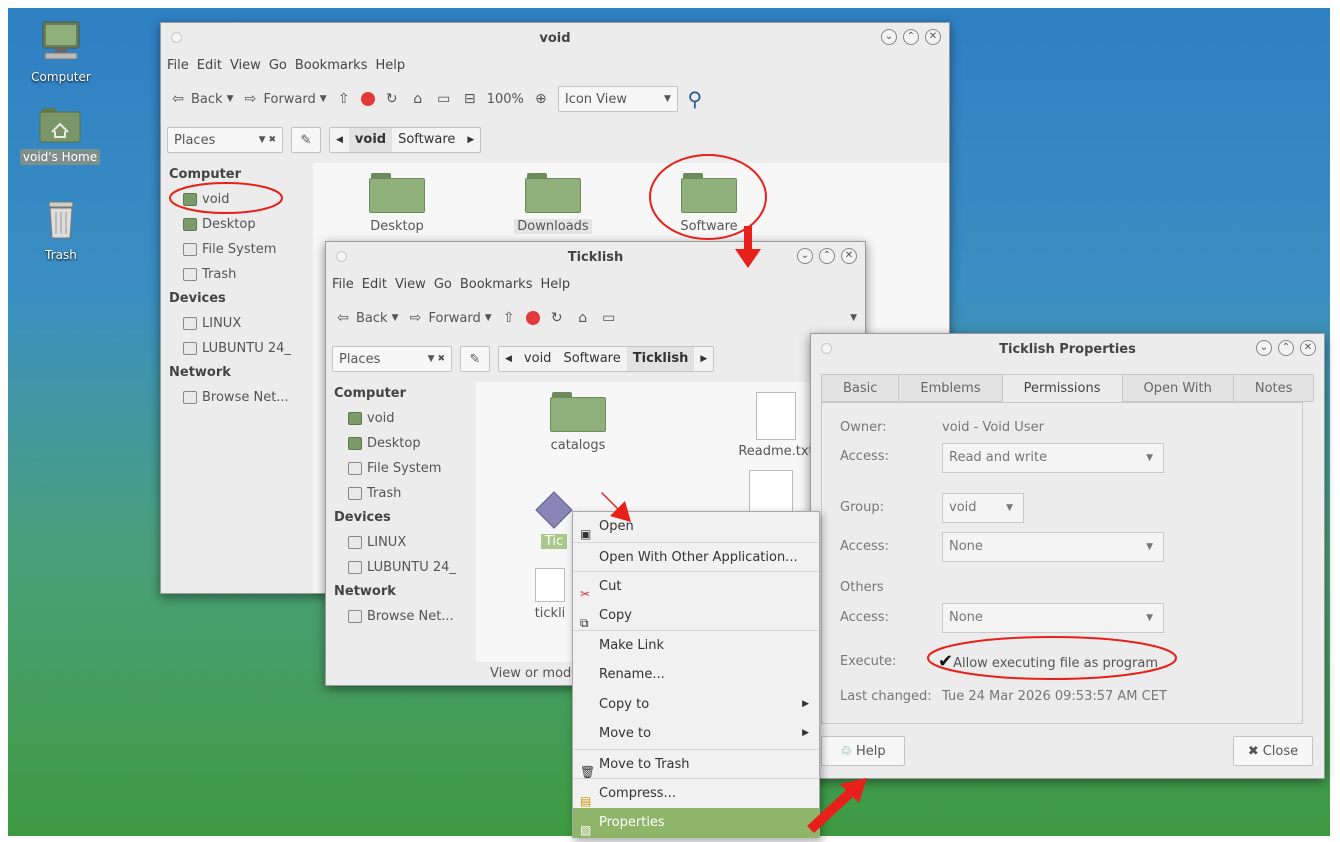 The width and height of the screenshot is (1340, 842). What do you see at coordinates (1052, 658) in the screenshot?
I see `highlight-ellipse-execute` at bounding box center [1052, 658].